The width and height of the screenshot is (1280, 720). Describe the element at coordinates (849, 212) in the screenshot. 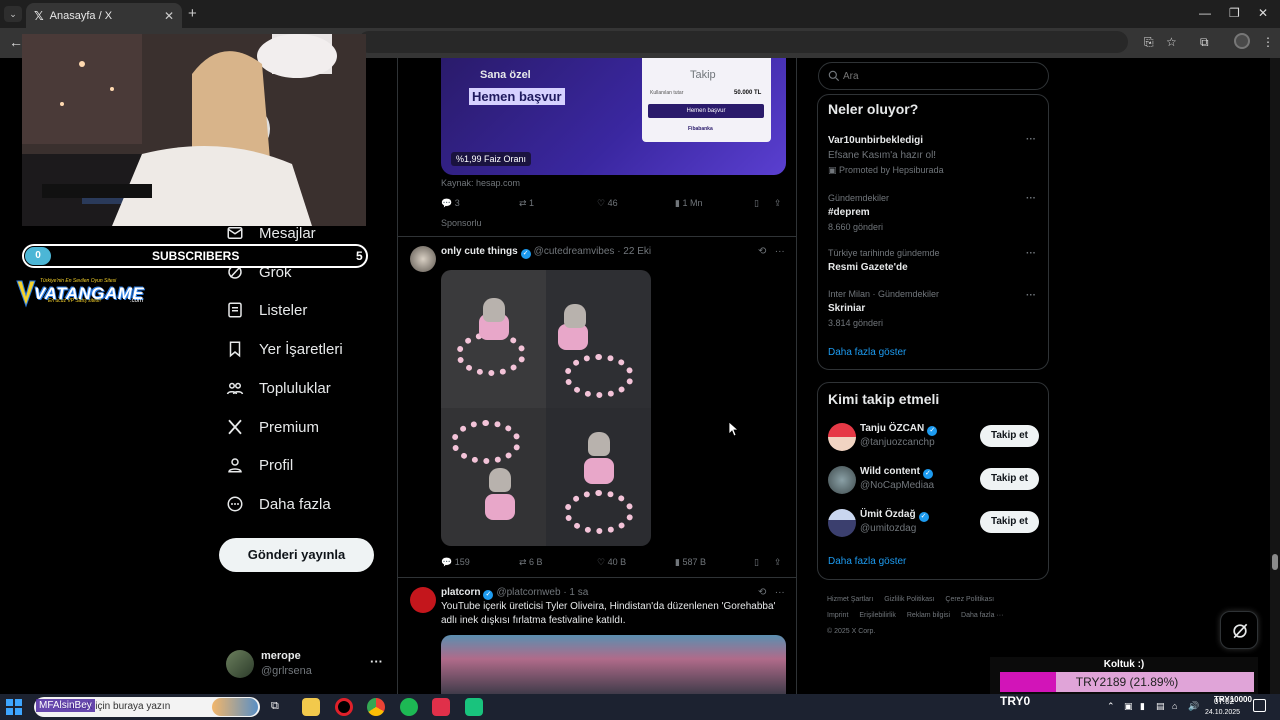

I see `trend-name: #deprem` at that location.